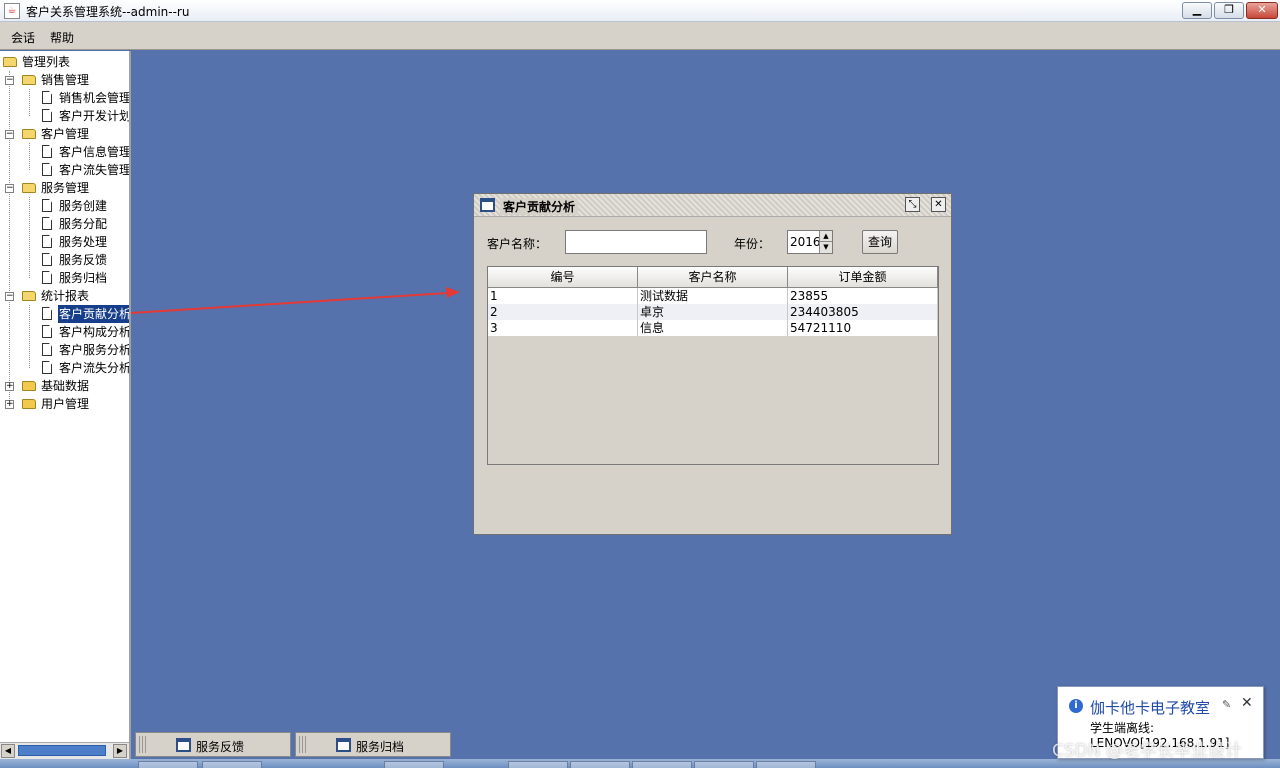 This screenshot has width=1280, height=768. Describe the element at coordinates (56, 386) in the screenshot. I see `tree-group-basic-data: 基础数据` at that location.